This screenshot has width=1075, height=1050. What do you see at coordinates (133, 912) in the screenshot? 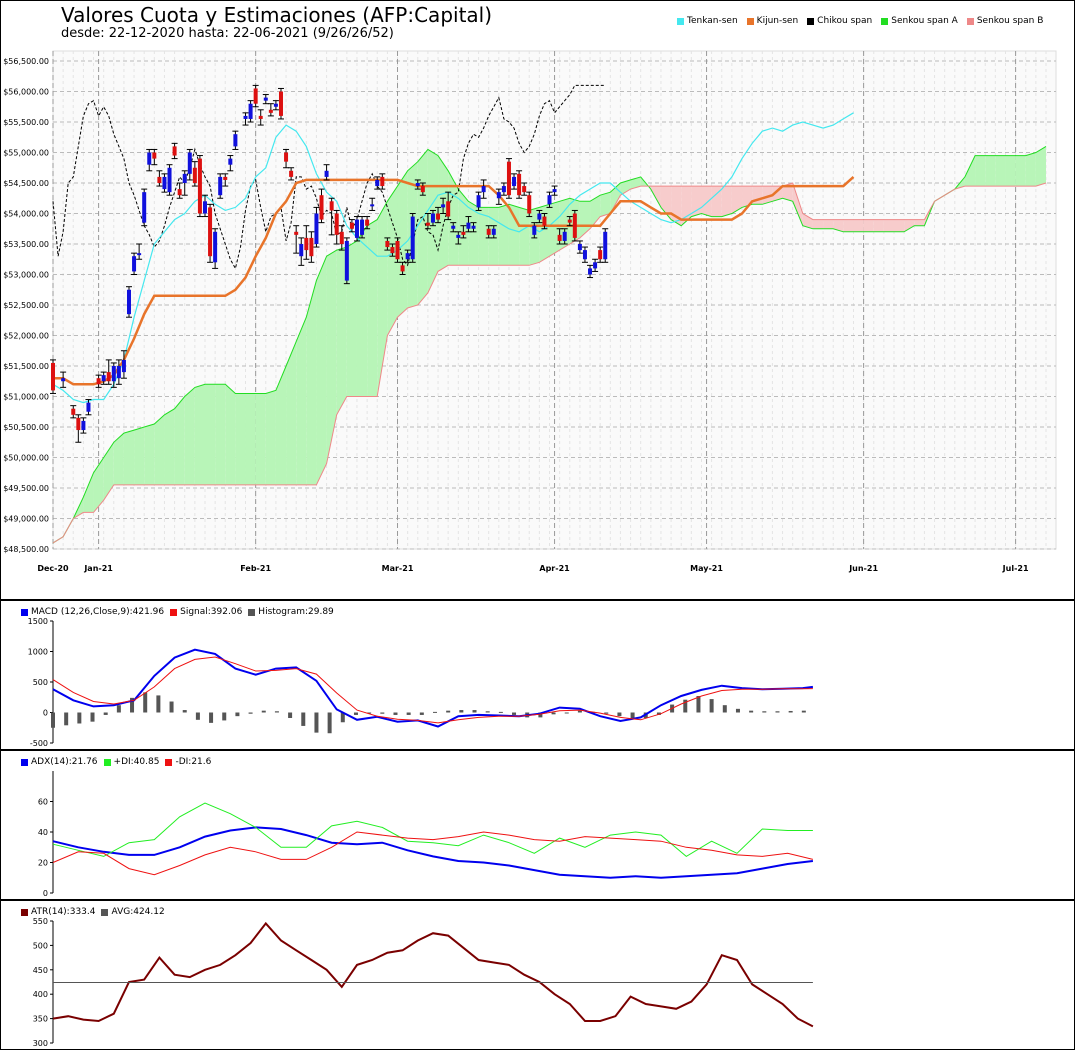
I see `legend-item-avg: AVG:424.12` at bounding box center [133, 912].